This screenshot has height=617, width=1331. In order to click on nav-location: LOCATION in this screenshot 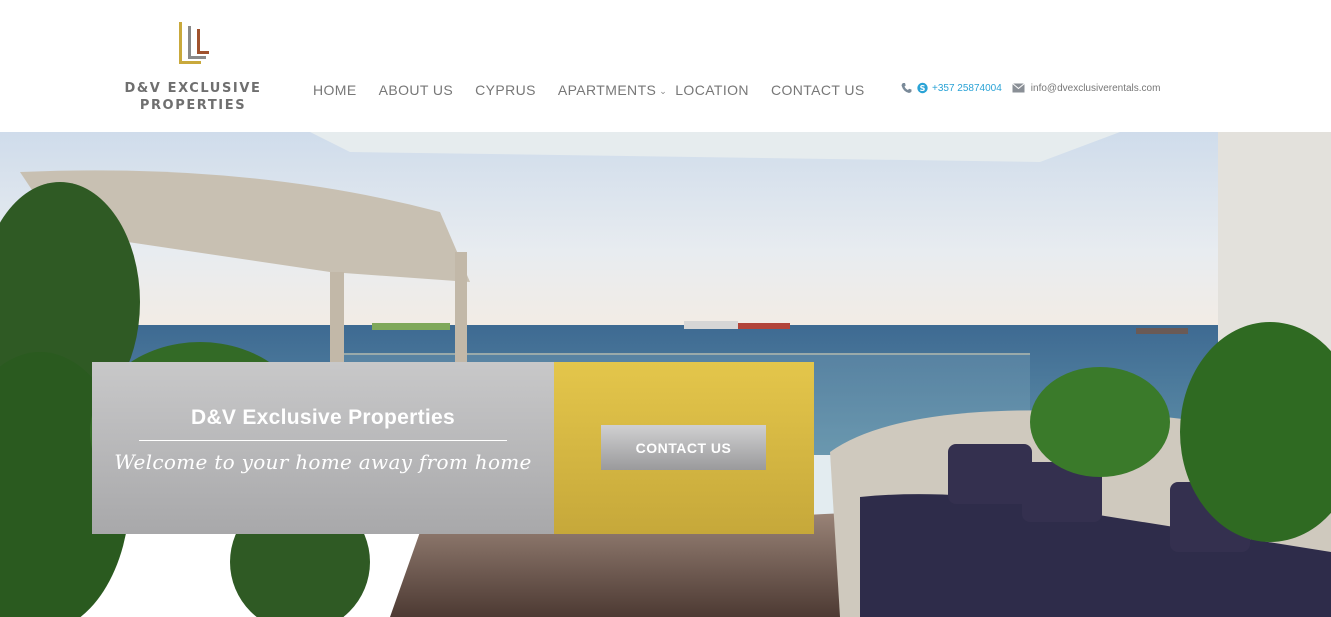, I will do `click(712, 90)`.